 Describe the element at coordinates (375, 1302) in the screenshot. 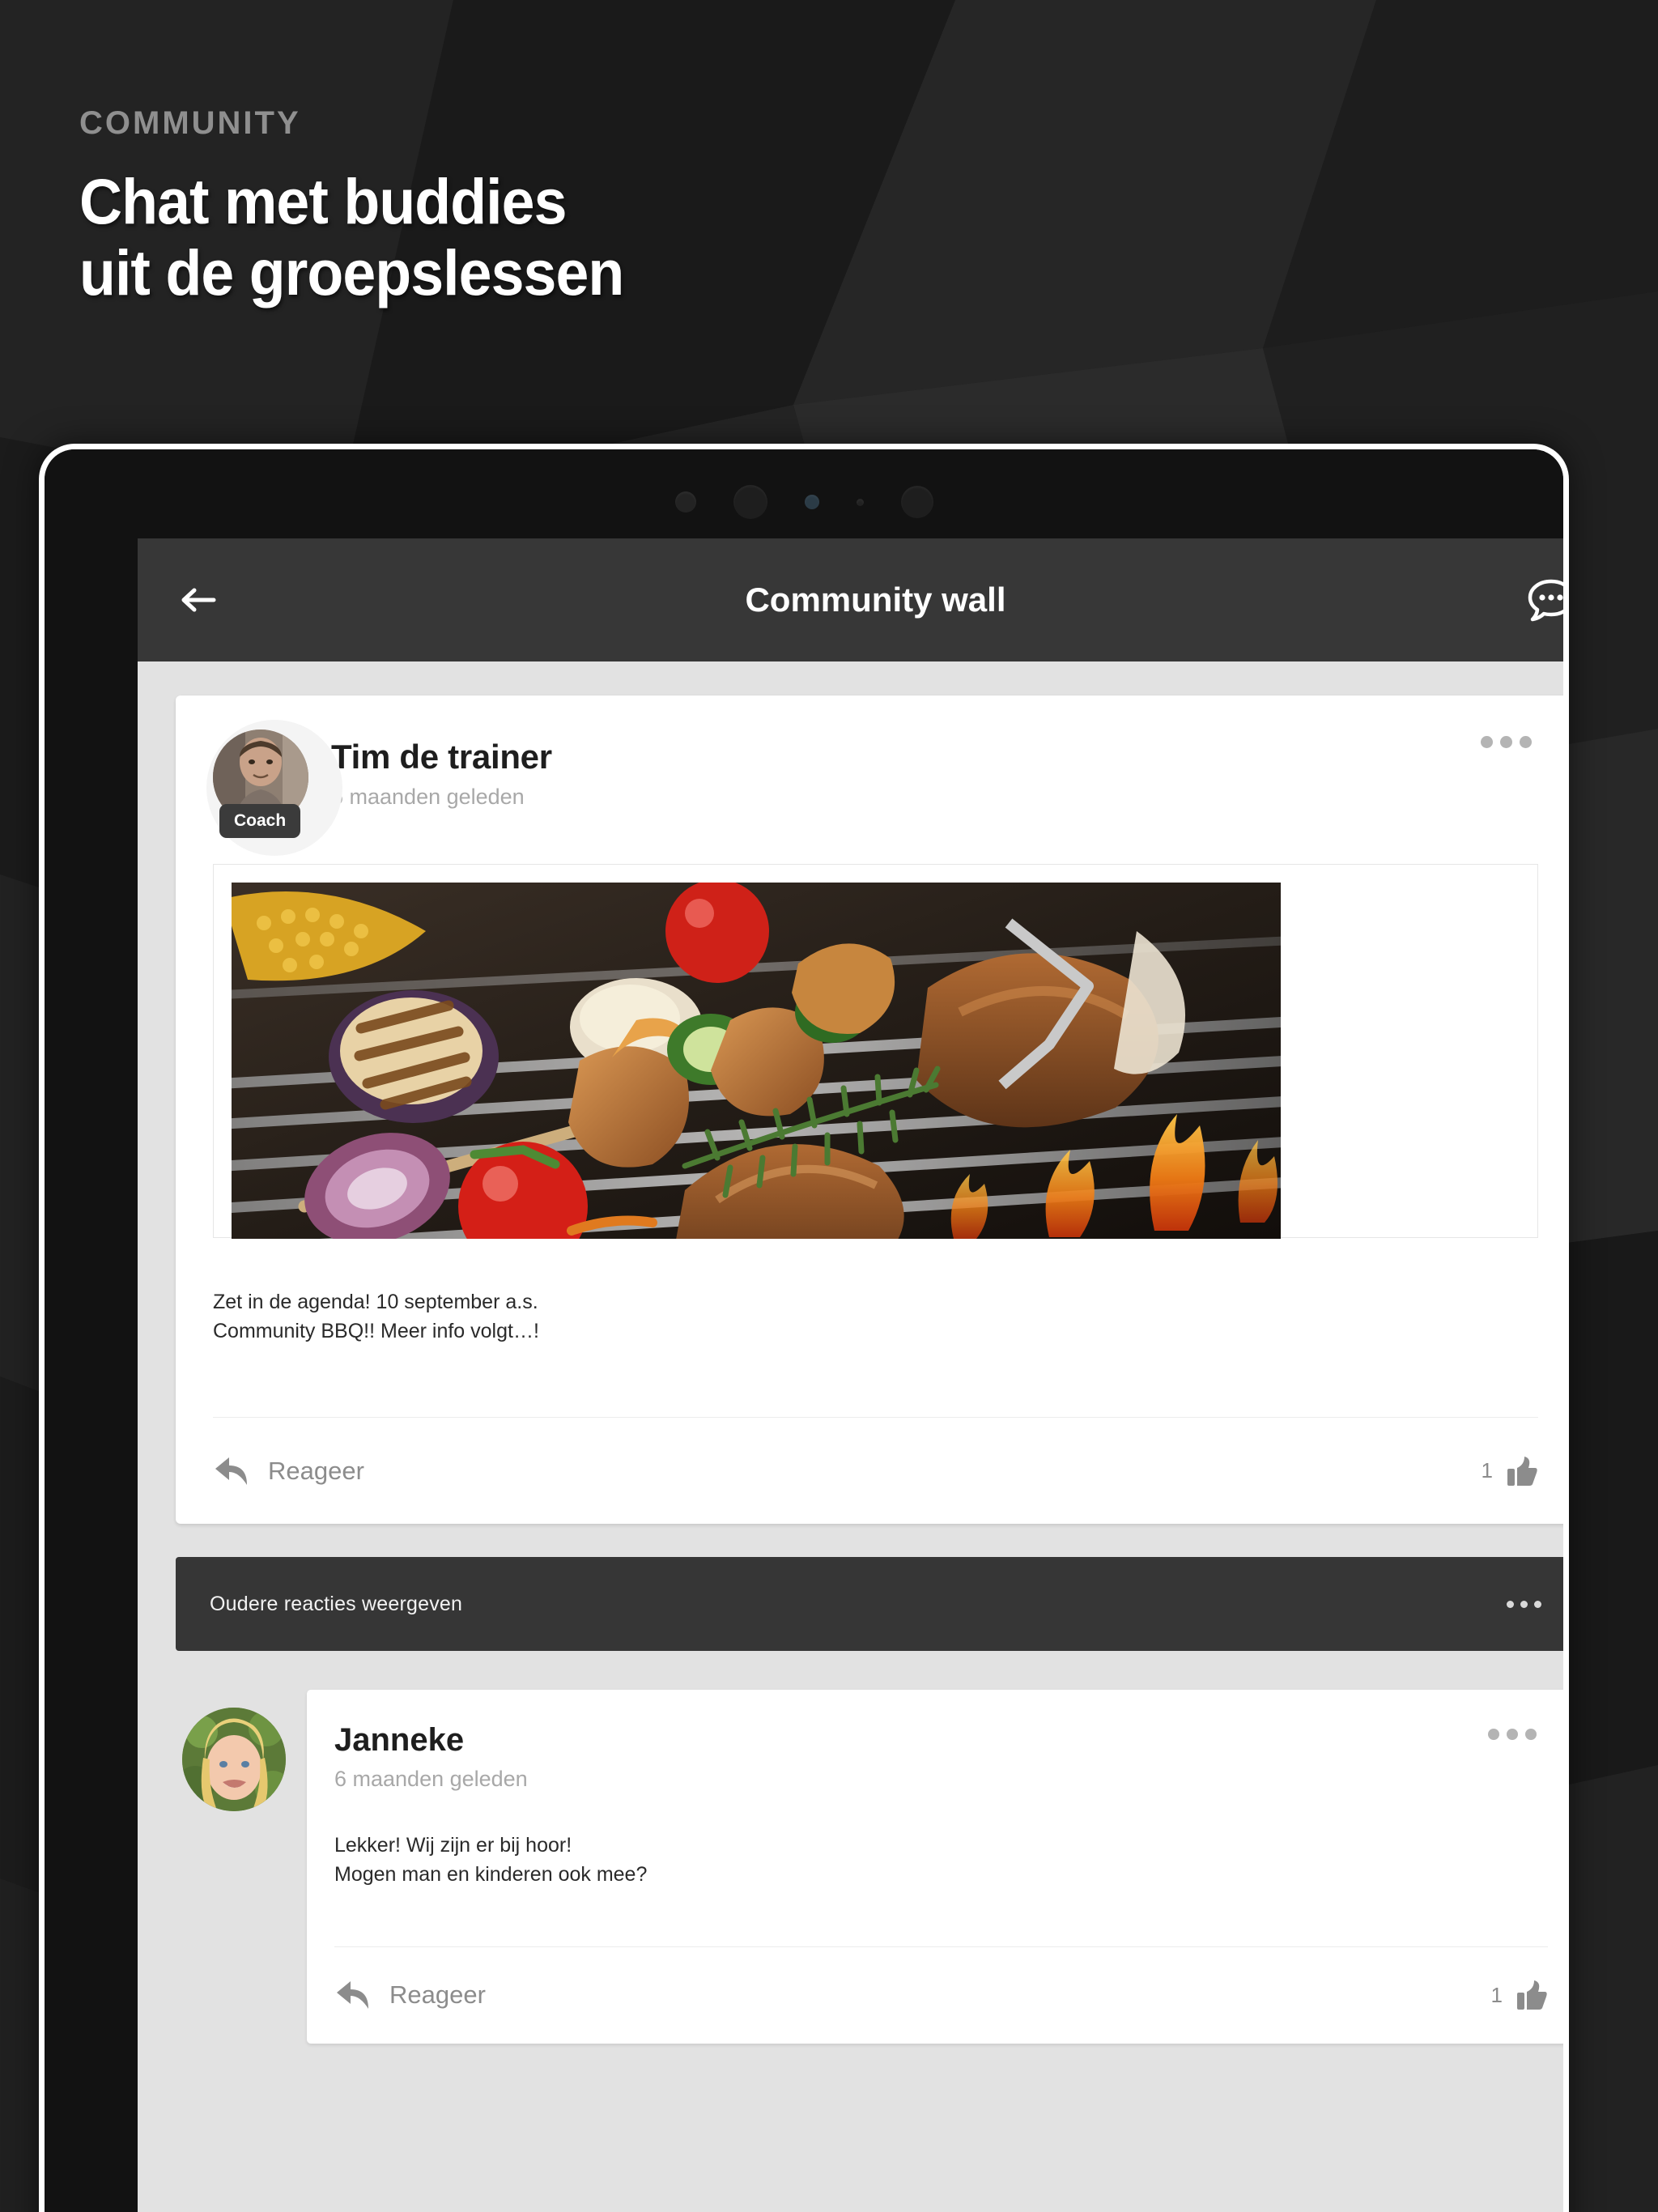

I see `post-text-line-1: Zet in de agenda! 10 september a.s.` at that location.